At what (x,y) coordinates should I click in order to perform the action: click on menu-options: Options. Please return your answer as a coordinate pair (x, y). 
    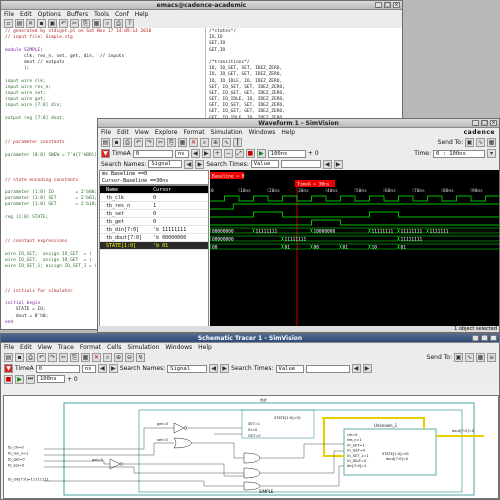
    Looking at the image, I should click on (49, 14).